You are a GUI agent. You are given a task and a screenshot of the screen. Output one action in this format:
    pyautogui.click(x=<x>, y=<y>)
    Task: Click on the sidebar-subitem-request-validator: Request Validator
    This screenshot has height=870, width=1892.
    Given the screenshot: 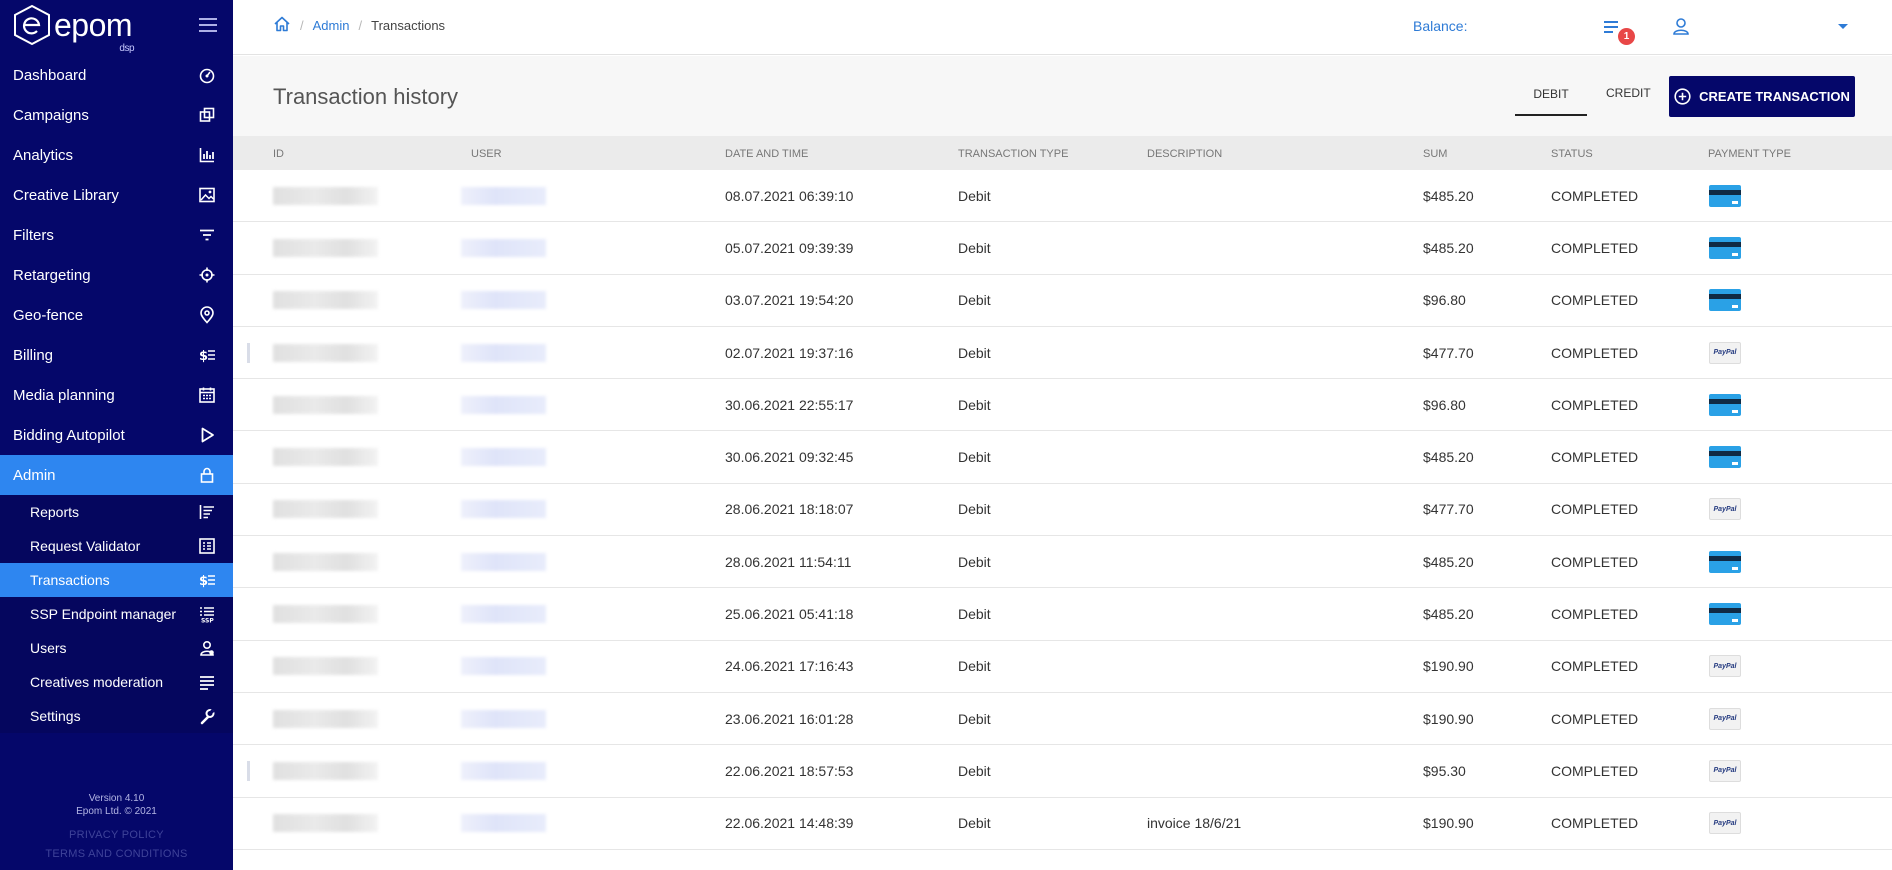 What is the action you would take?
    pyautogui.click(x=116, y=546)
    